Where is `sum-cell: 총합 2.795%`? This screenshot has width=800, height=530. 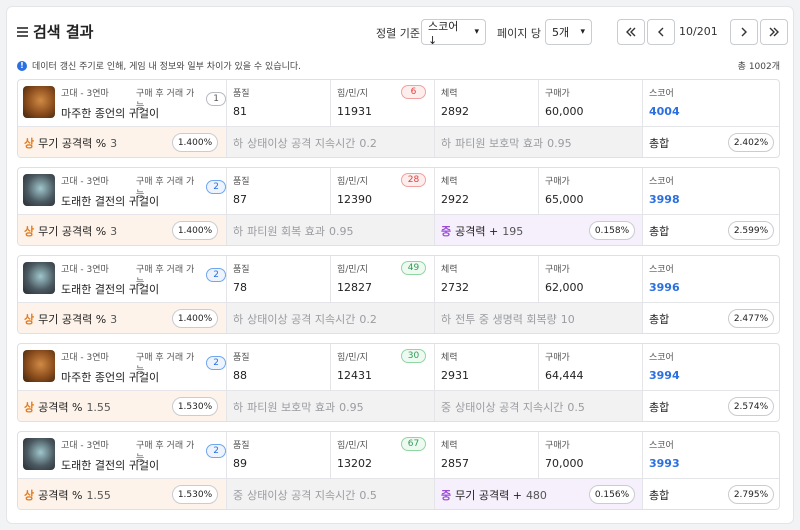 sum-cell: 총합 2.795% is located at coordinates (710, 494).